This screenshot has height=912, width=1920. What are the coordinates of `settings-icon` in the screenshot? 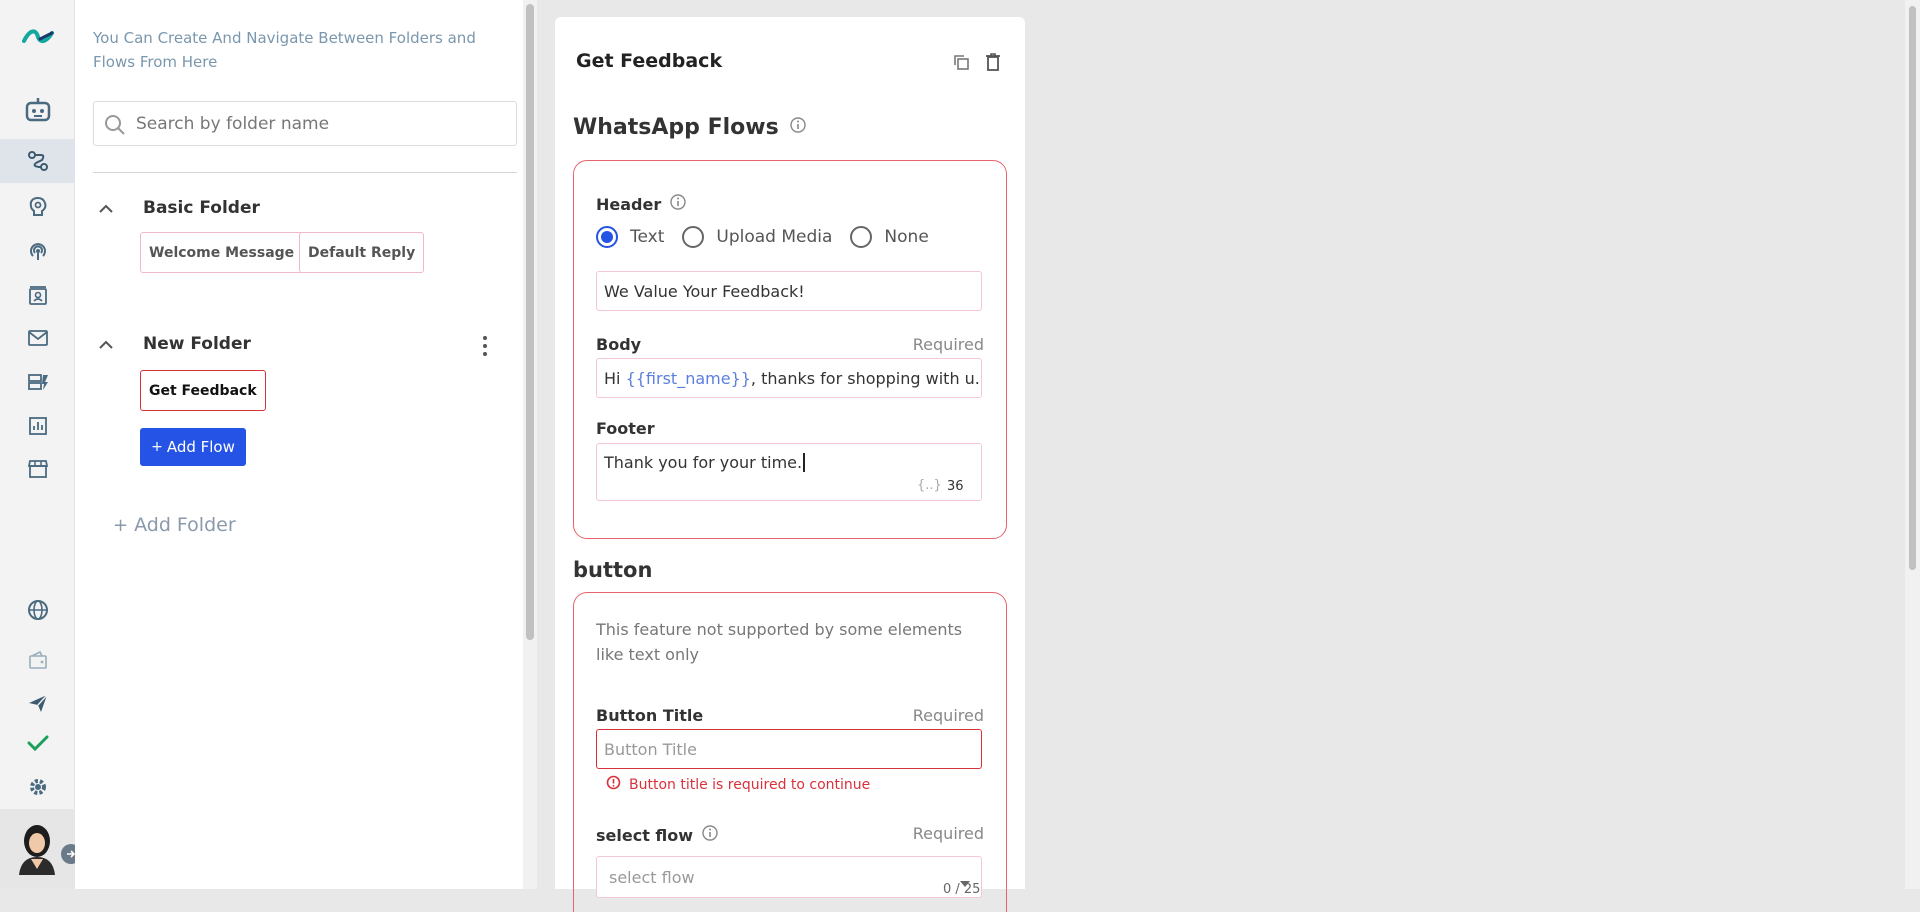 It's located at (37, 787).